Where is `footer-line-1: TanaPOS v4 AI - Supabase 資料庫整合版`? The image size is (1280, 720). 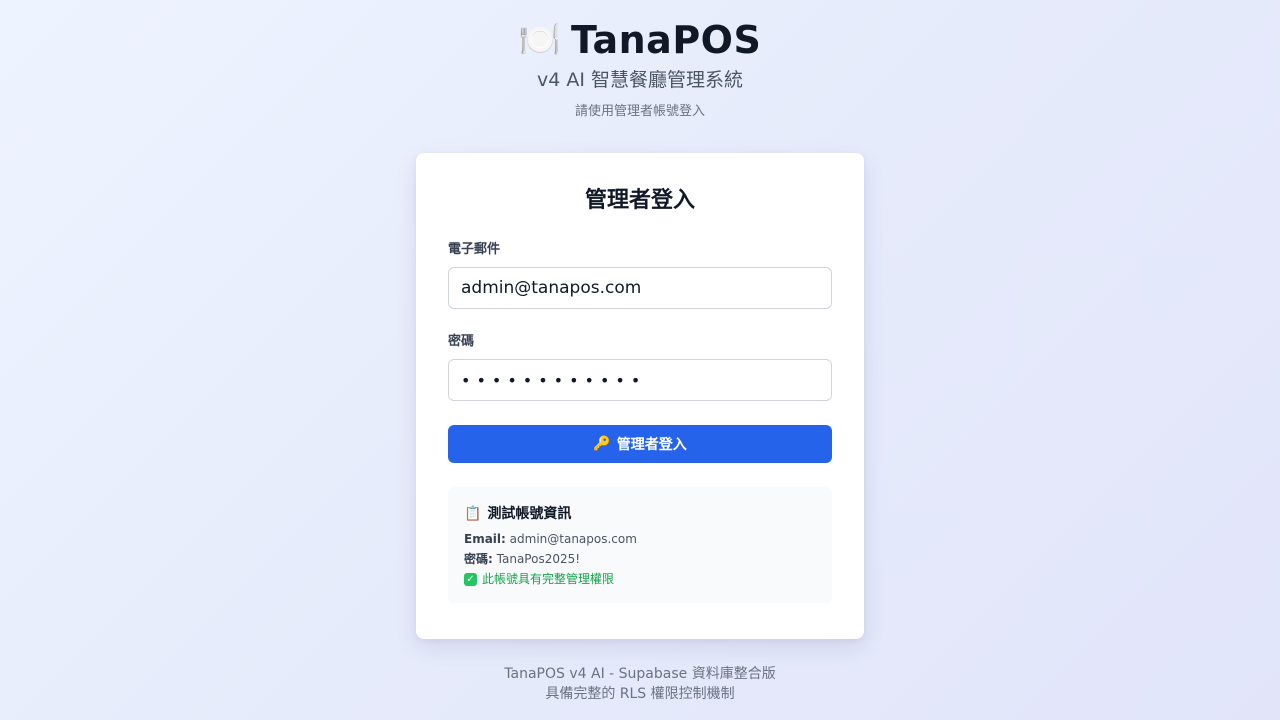
footer-line-1: TanaPOS v4 AI - Supabase 資料庫整合版 is located at coordinates (640, 674).